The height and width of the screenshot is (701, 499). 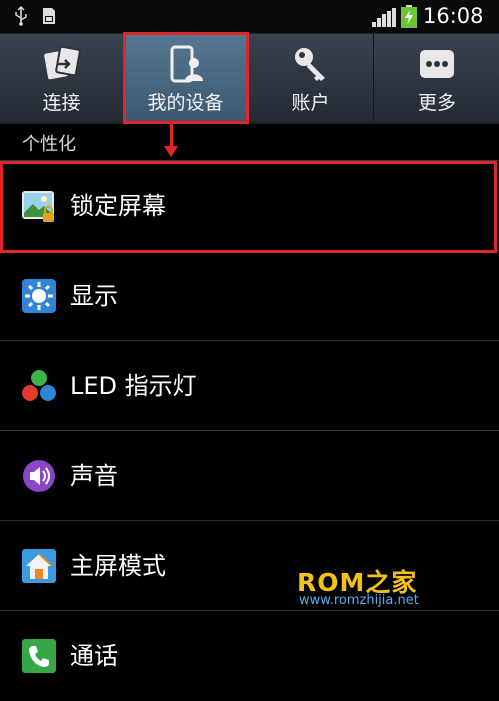 I want to click on connect-icon, so click(x=62, y=62).